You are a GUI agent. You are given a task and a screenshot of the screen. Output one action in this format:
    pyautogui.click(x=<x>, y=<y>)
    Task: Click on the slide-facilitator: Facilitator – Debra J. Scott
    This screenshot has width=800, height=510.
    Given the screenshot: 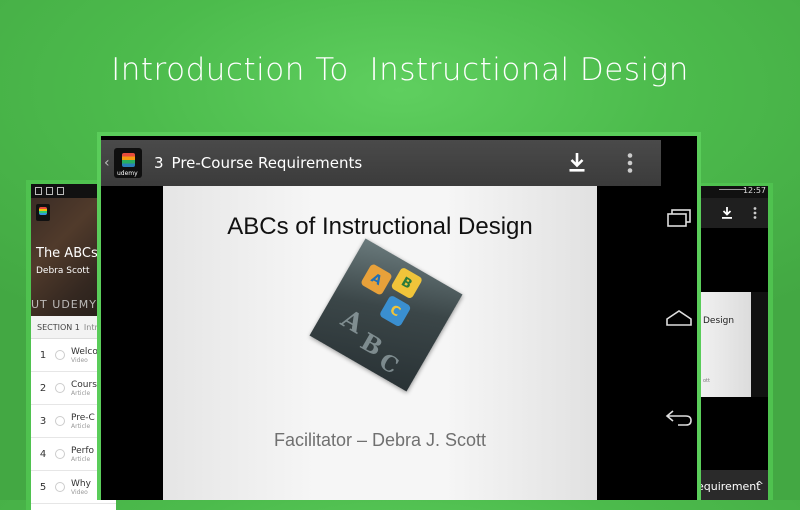 What is the action you would take?
    pyautogui.click(x=380, y=440)
    